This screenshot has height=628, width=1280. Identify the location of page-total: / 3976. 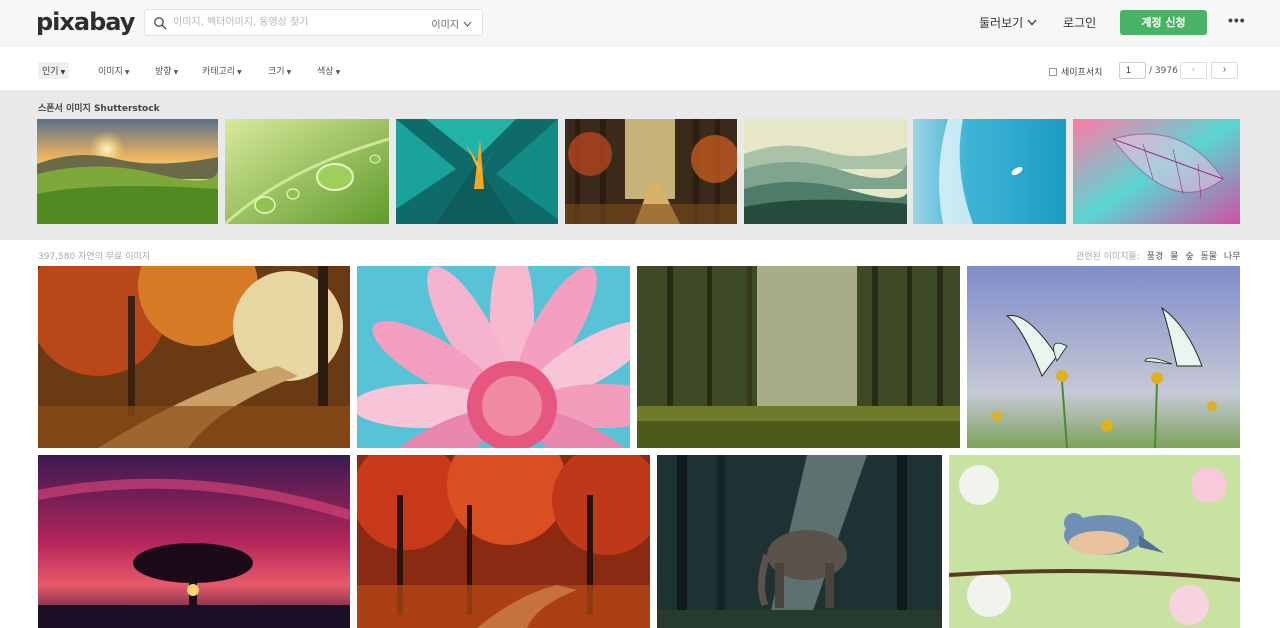
(1163, 71).